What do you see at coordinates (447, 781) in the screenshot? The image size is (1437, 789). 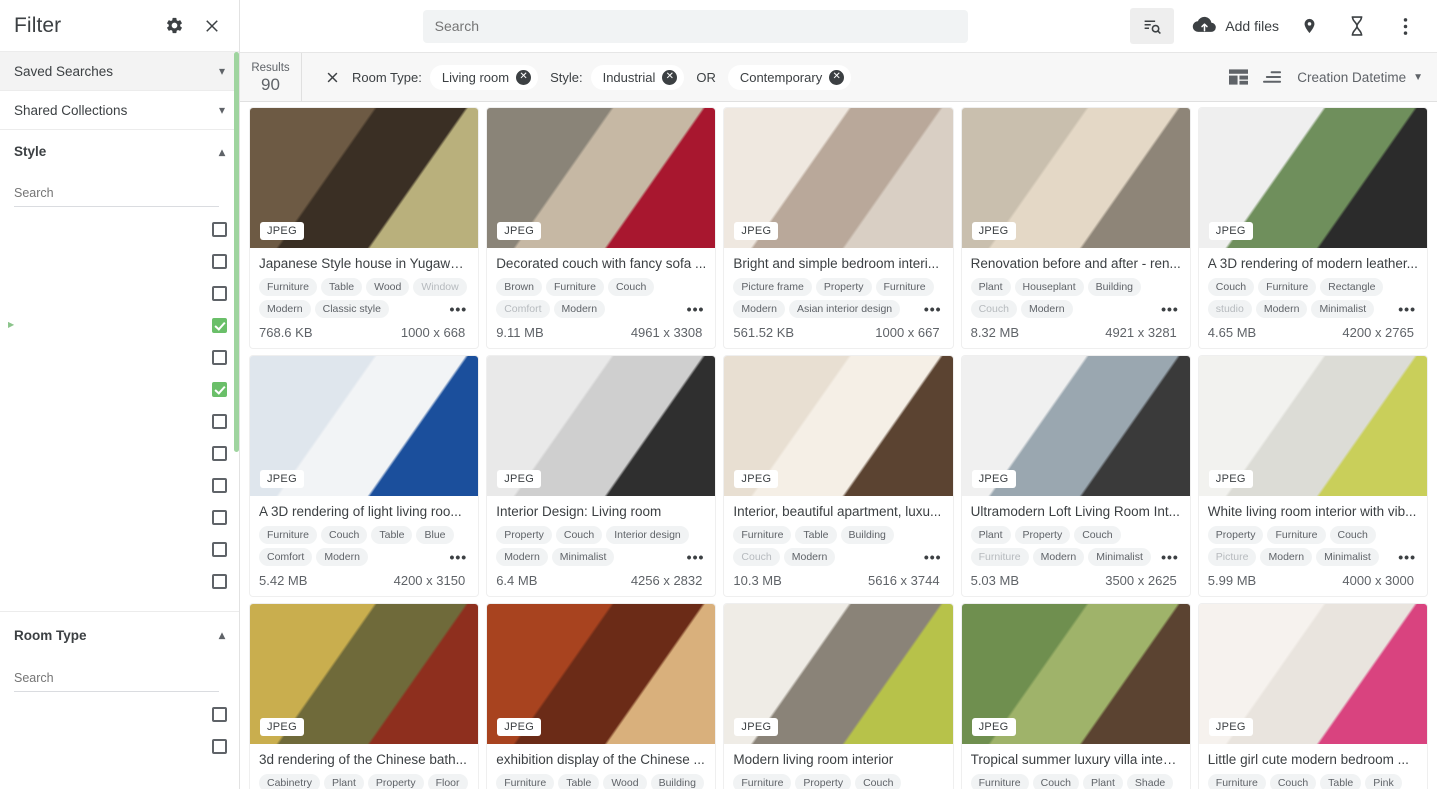 I see `asset-tag: Floor` at bounding box center [447, 781].